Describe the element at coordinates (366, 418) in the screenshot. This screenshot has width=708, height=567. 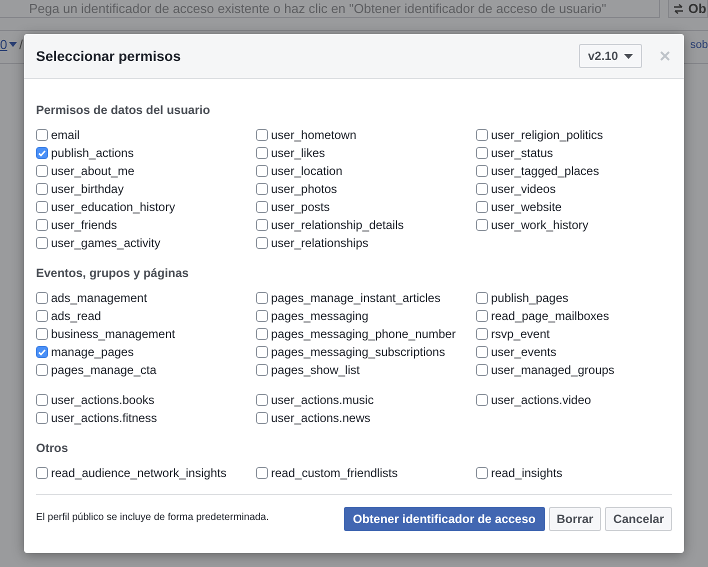
I see `permission-checkbox: user_actions.news` at that location.